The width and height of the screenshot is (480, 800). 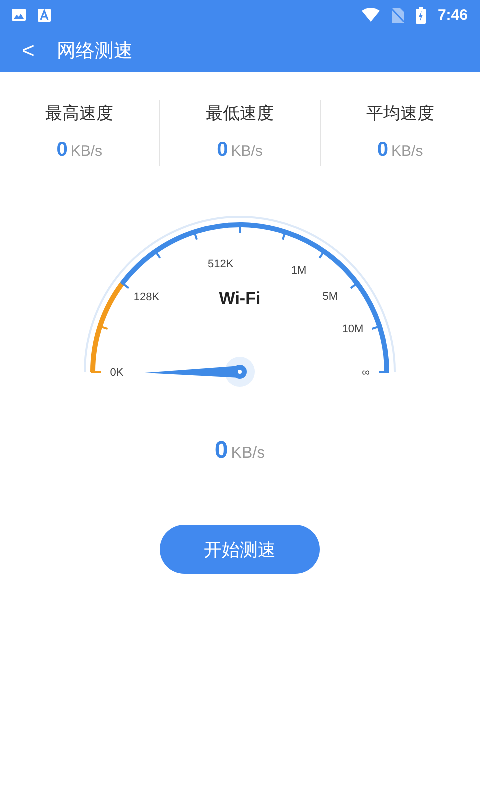 I want to click on start-test-button: 开始测速, so click(x=240, y=549).